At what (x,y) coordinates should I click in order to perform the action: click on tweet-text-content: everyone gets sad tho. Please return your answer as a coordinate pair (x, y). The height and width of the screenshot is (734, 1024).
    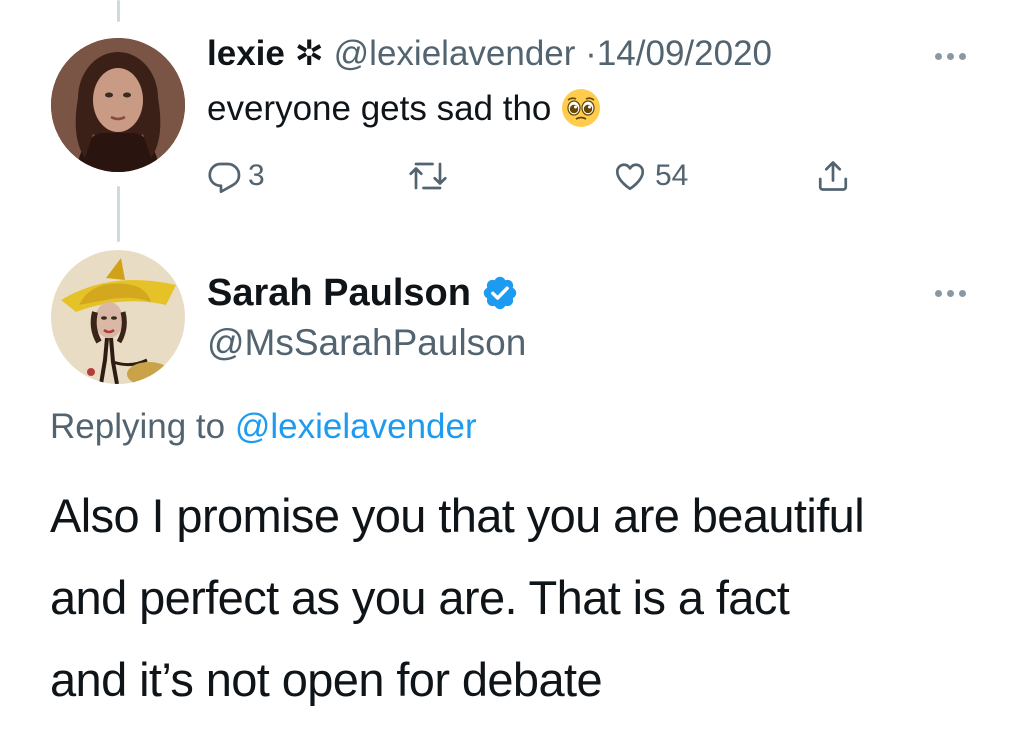
    Looking at the image, I should click on (379, 108).